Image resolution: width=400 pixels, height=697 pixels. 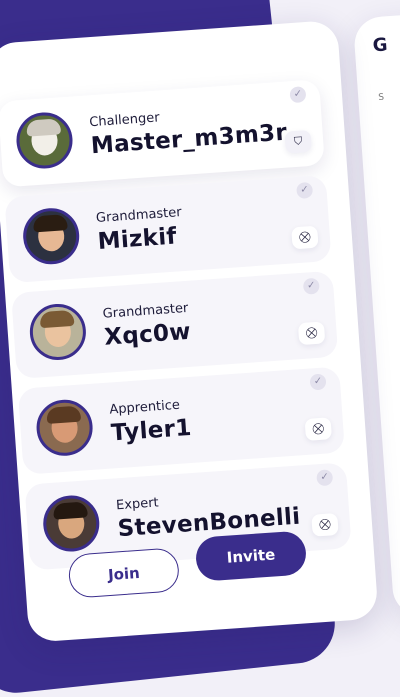 I want to click on player-rank: Expert, so click(x=137, y=504).